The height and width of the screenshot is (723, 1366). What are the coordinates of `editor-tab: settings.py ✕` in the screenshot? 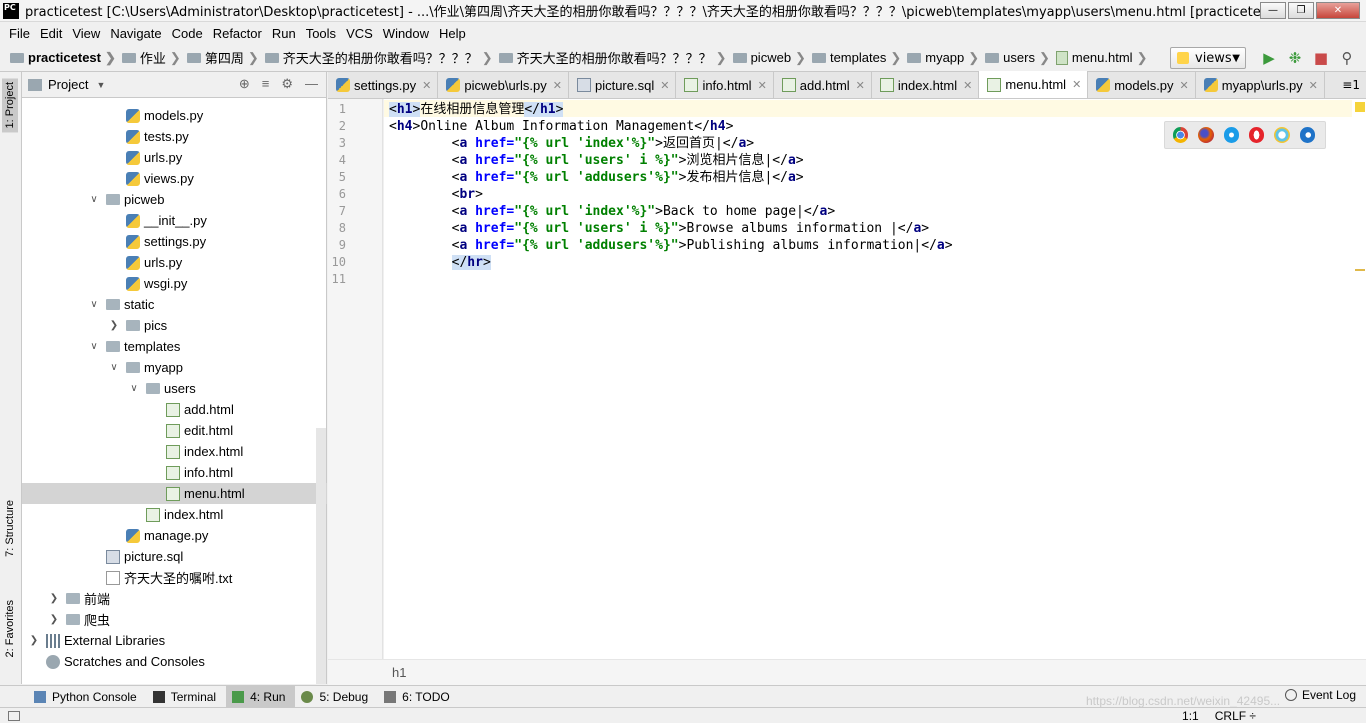 It's located at (383, 85).